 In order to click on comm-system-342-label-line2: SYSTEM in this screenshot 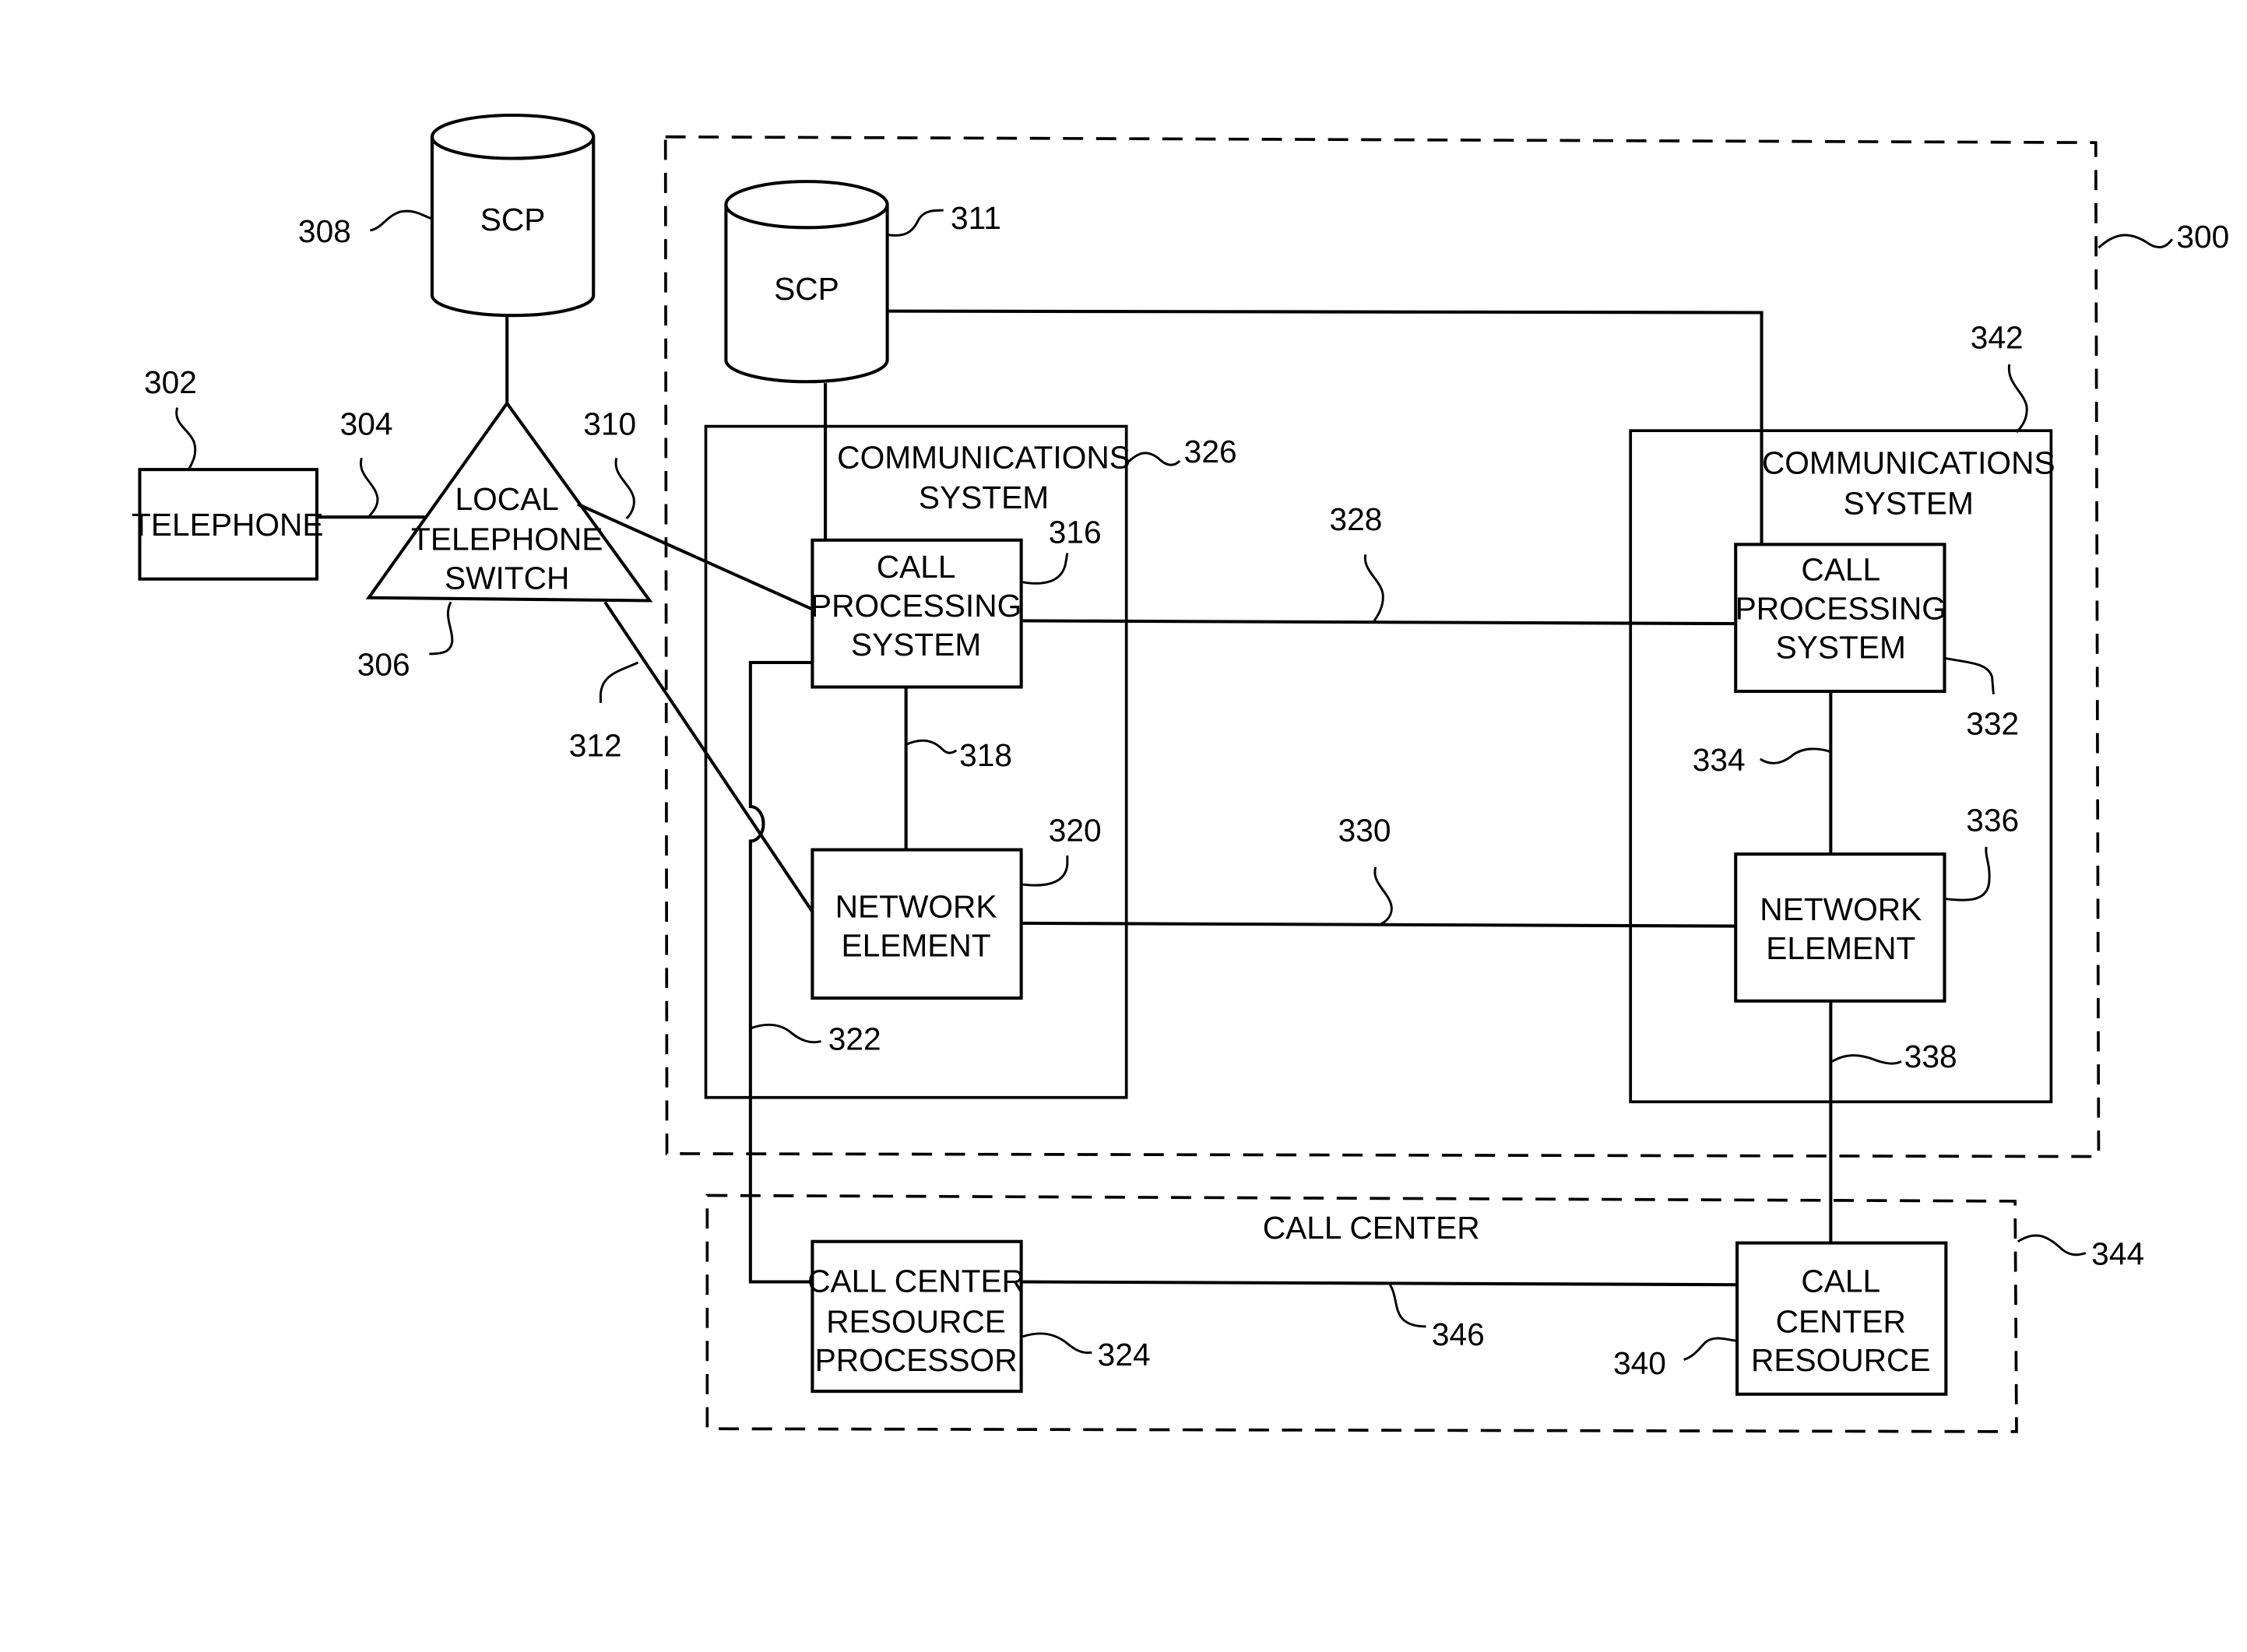, I will do `click(1909, 503)`.